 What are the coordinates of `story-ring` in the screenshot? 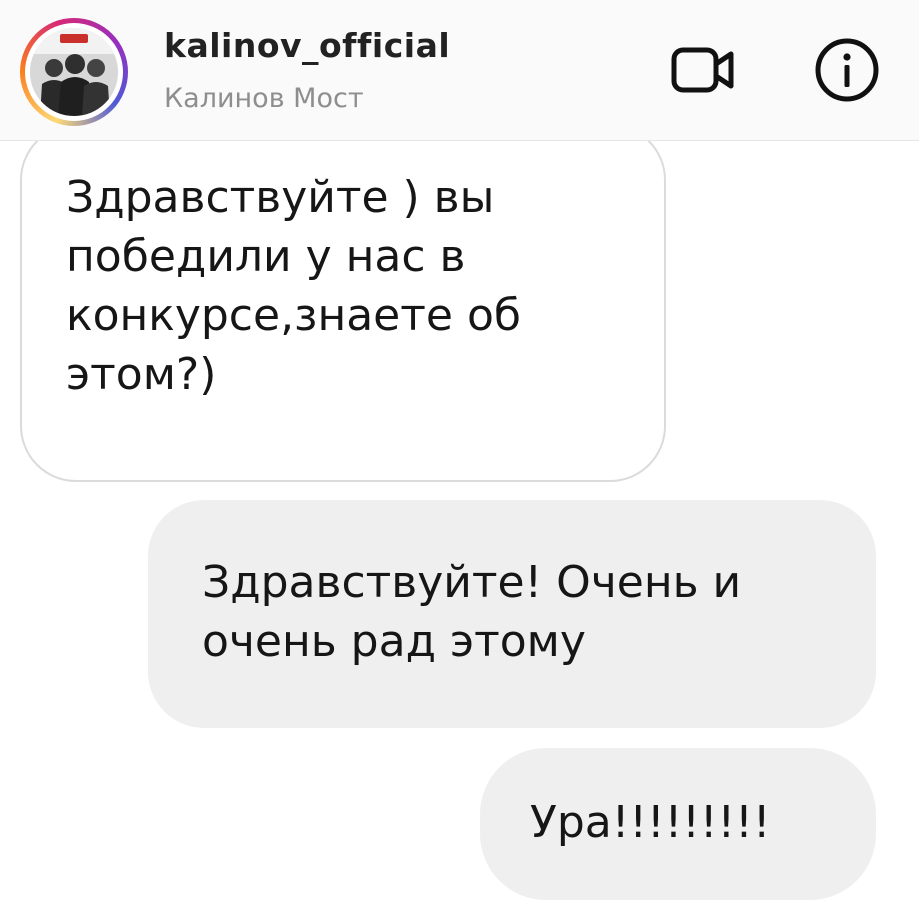 It's located at (74, 72).